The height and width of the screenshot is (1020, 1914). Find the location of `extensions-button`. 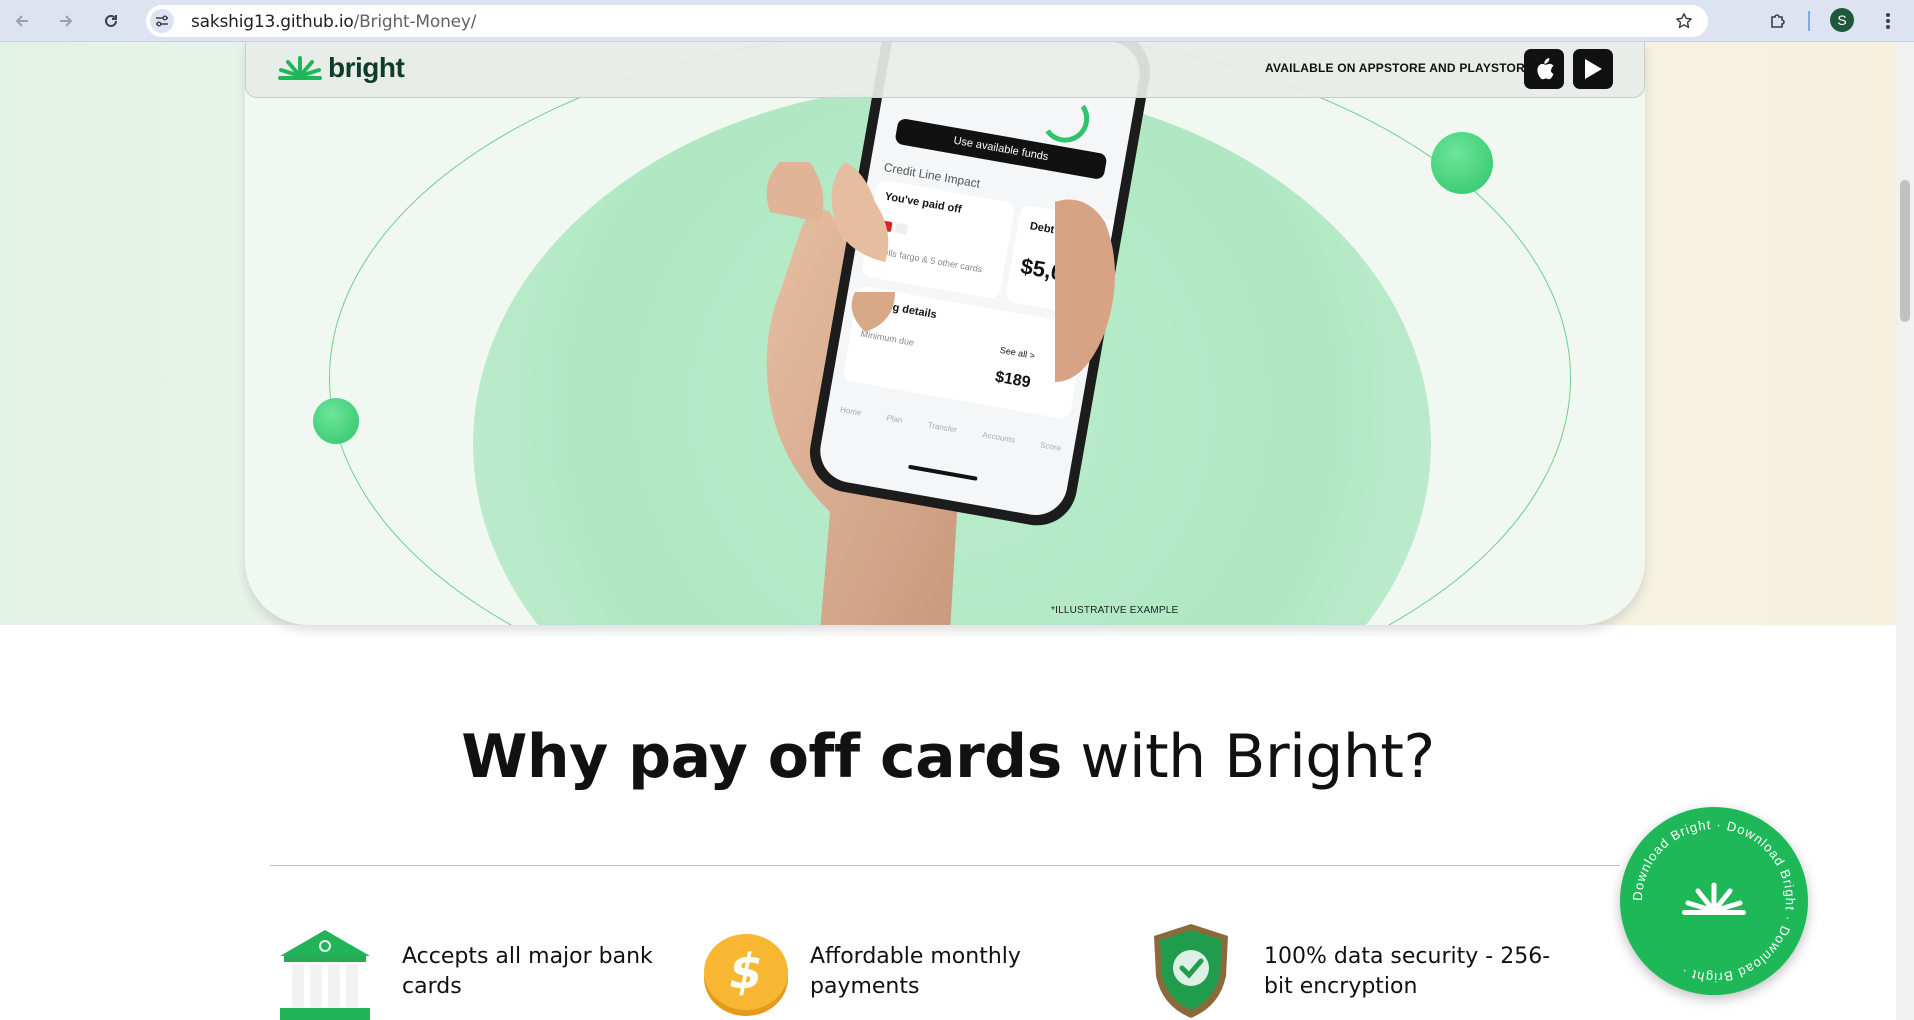

extensions-button is located at coordinates (1778, 21).